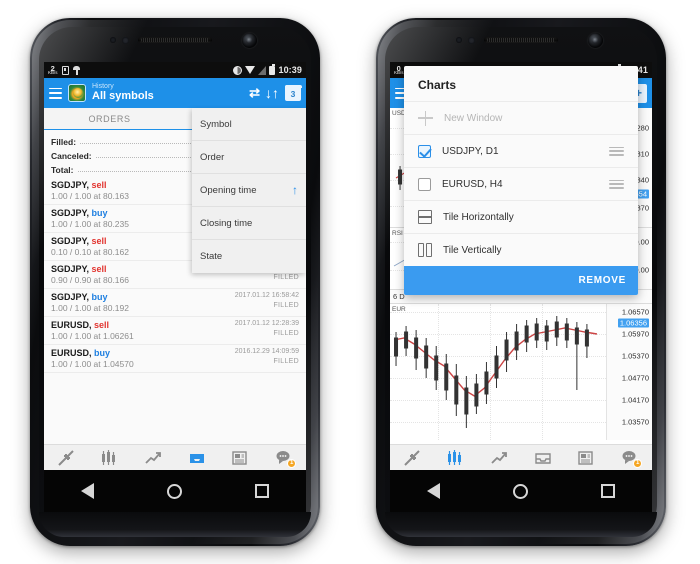 The width and height of the screenshot is (700, 564). What do you see at coordinates (425, 118) in the screenshot?
I see `plus-icon` at bounding box center [425, 118].